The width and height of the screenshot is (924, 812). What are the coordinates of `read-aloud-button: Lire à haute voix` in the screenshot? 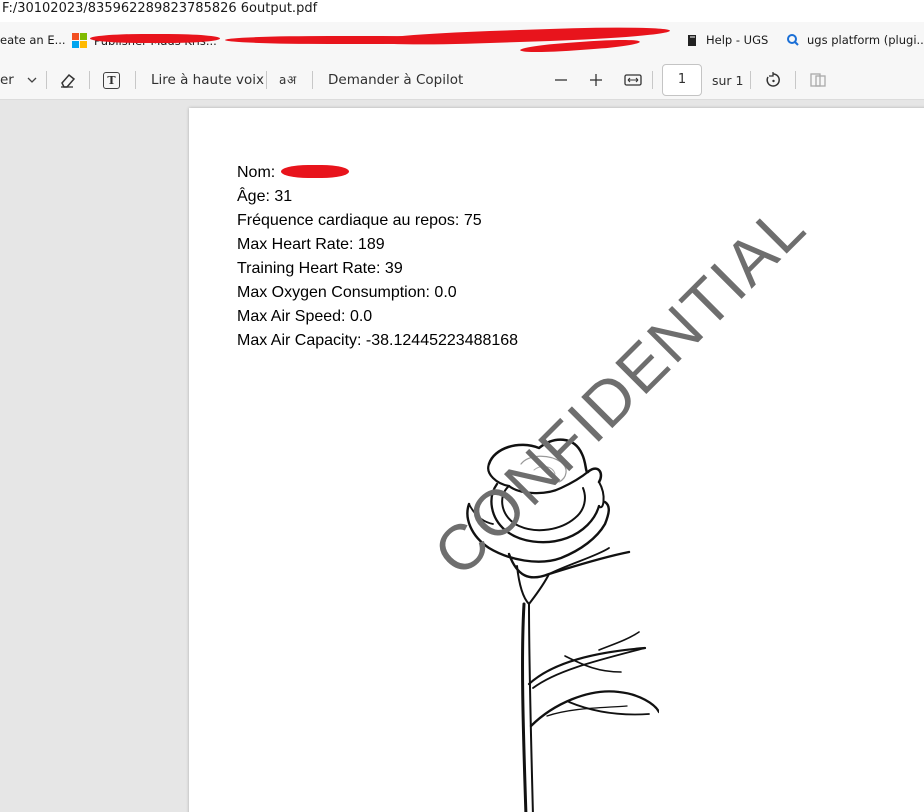 It's located at (207, 80).